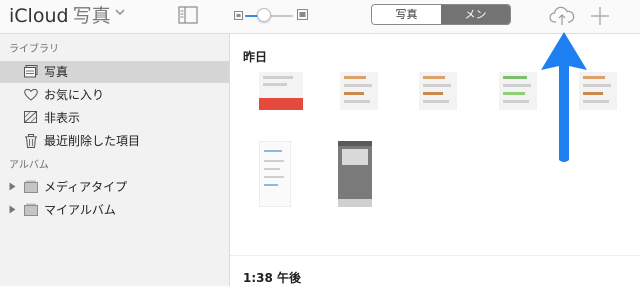  What do you see at coordinates (29, 165) in the screenshot?
I see `albums-header: アルバム` at bounding box center [29, 165].